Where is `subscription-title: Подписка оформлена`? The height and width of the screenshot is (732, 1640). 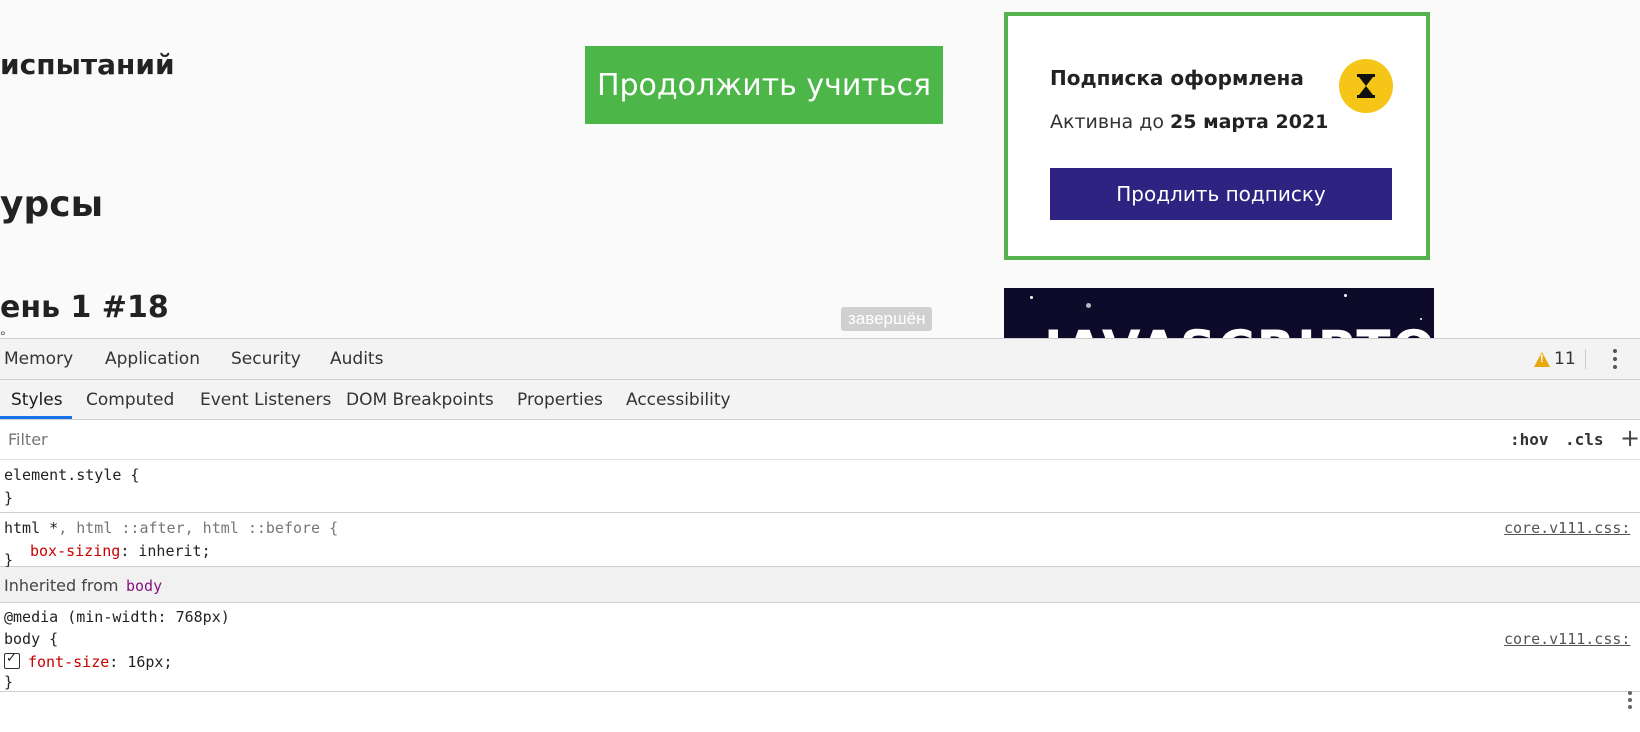 subscription-title: Подписка оформлена is located at coordinates (1177, 78).